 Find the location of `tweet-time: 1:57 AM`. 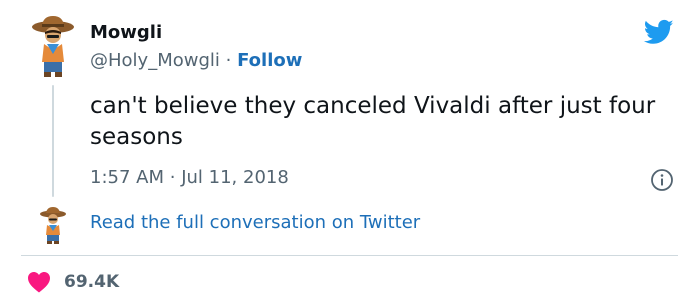

tweet-time: 1:57 AM is located at coordinates (127, 177).